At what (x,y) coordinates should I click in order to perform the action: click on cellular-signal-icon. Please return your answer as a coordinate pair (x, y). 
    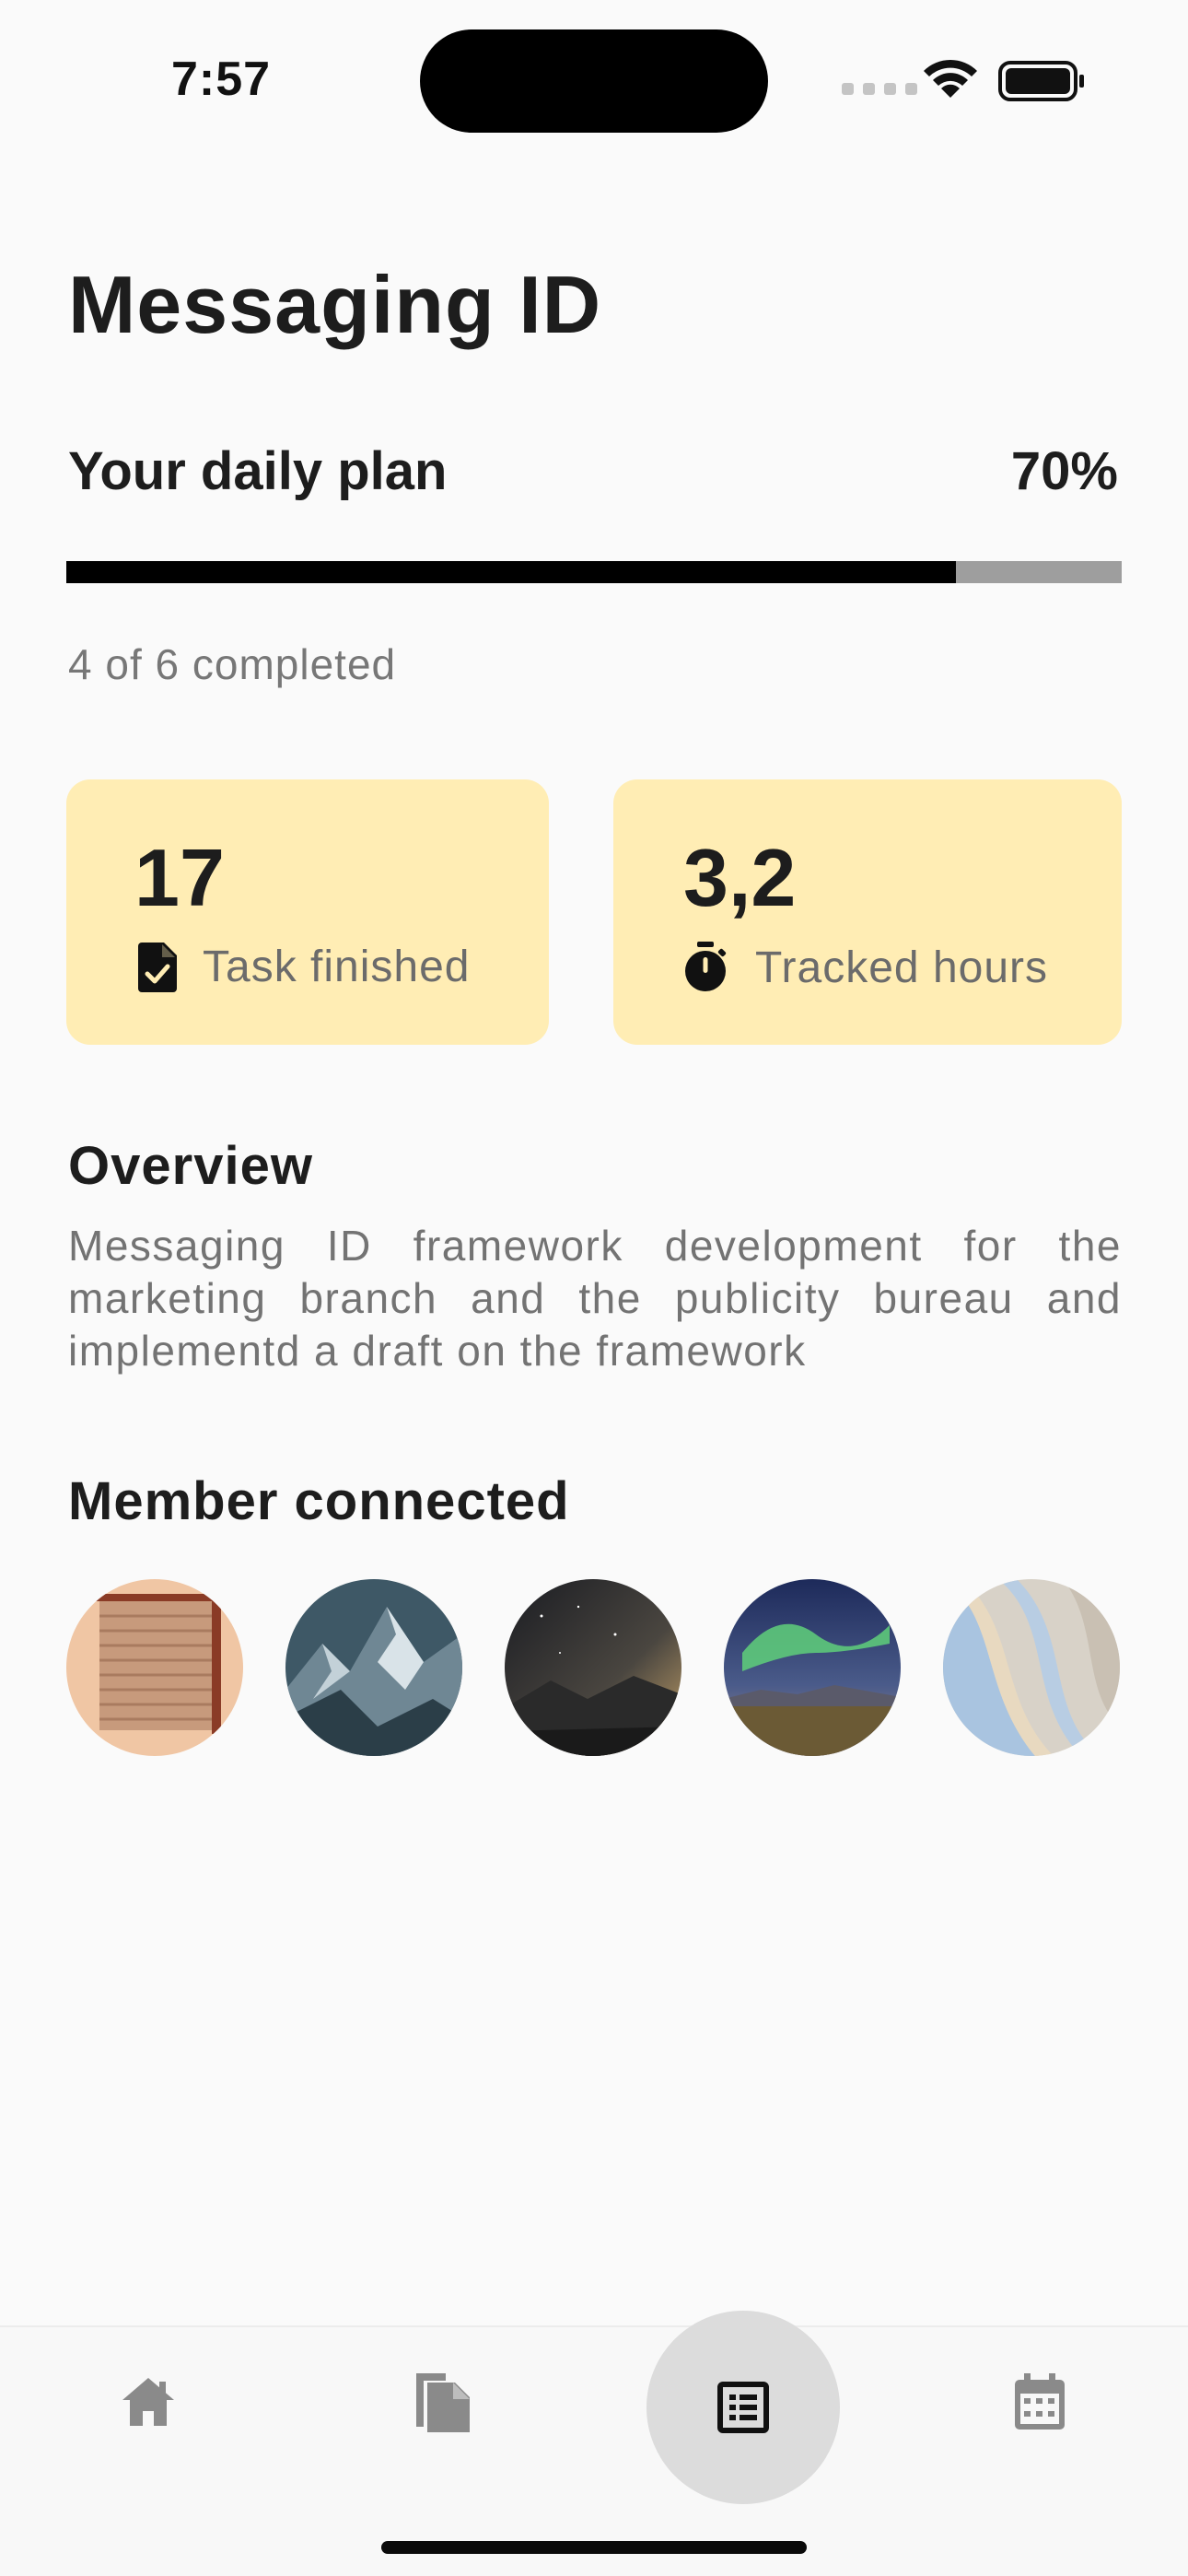
    Looking at the image, I should click on (879, 89).